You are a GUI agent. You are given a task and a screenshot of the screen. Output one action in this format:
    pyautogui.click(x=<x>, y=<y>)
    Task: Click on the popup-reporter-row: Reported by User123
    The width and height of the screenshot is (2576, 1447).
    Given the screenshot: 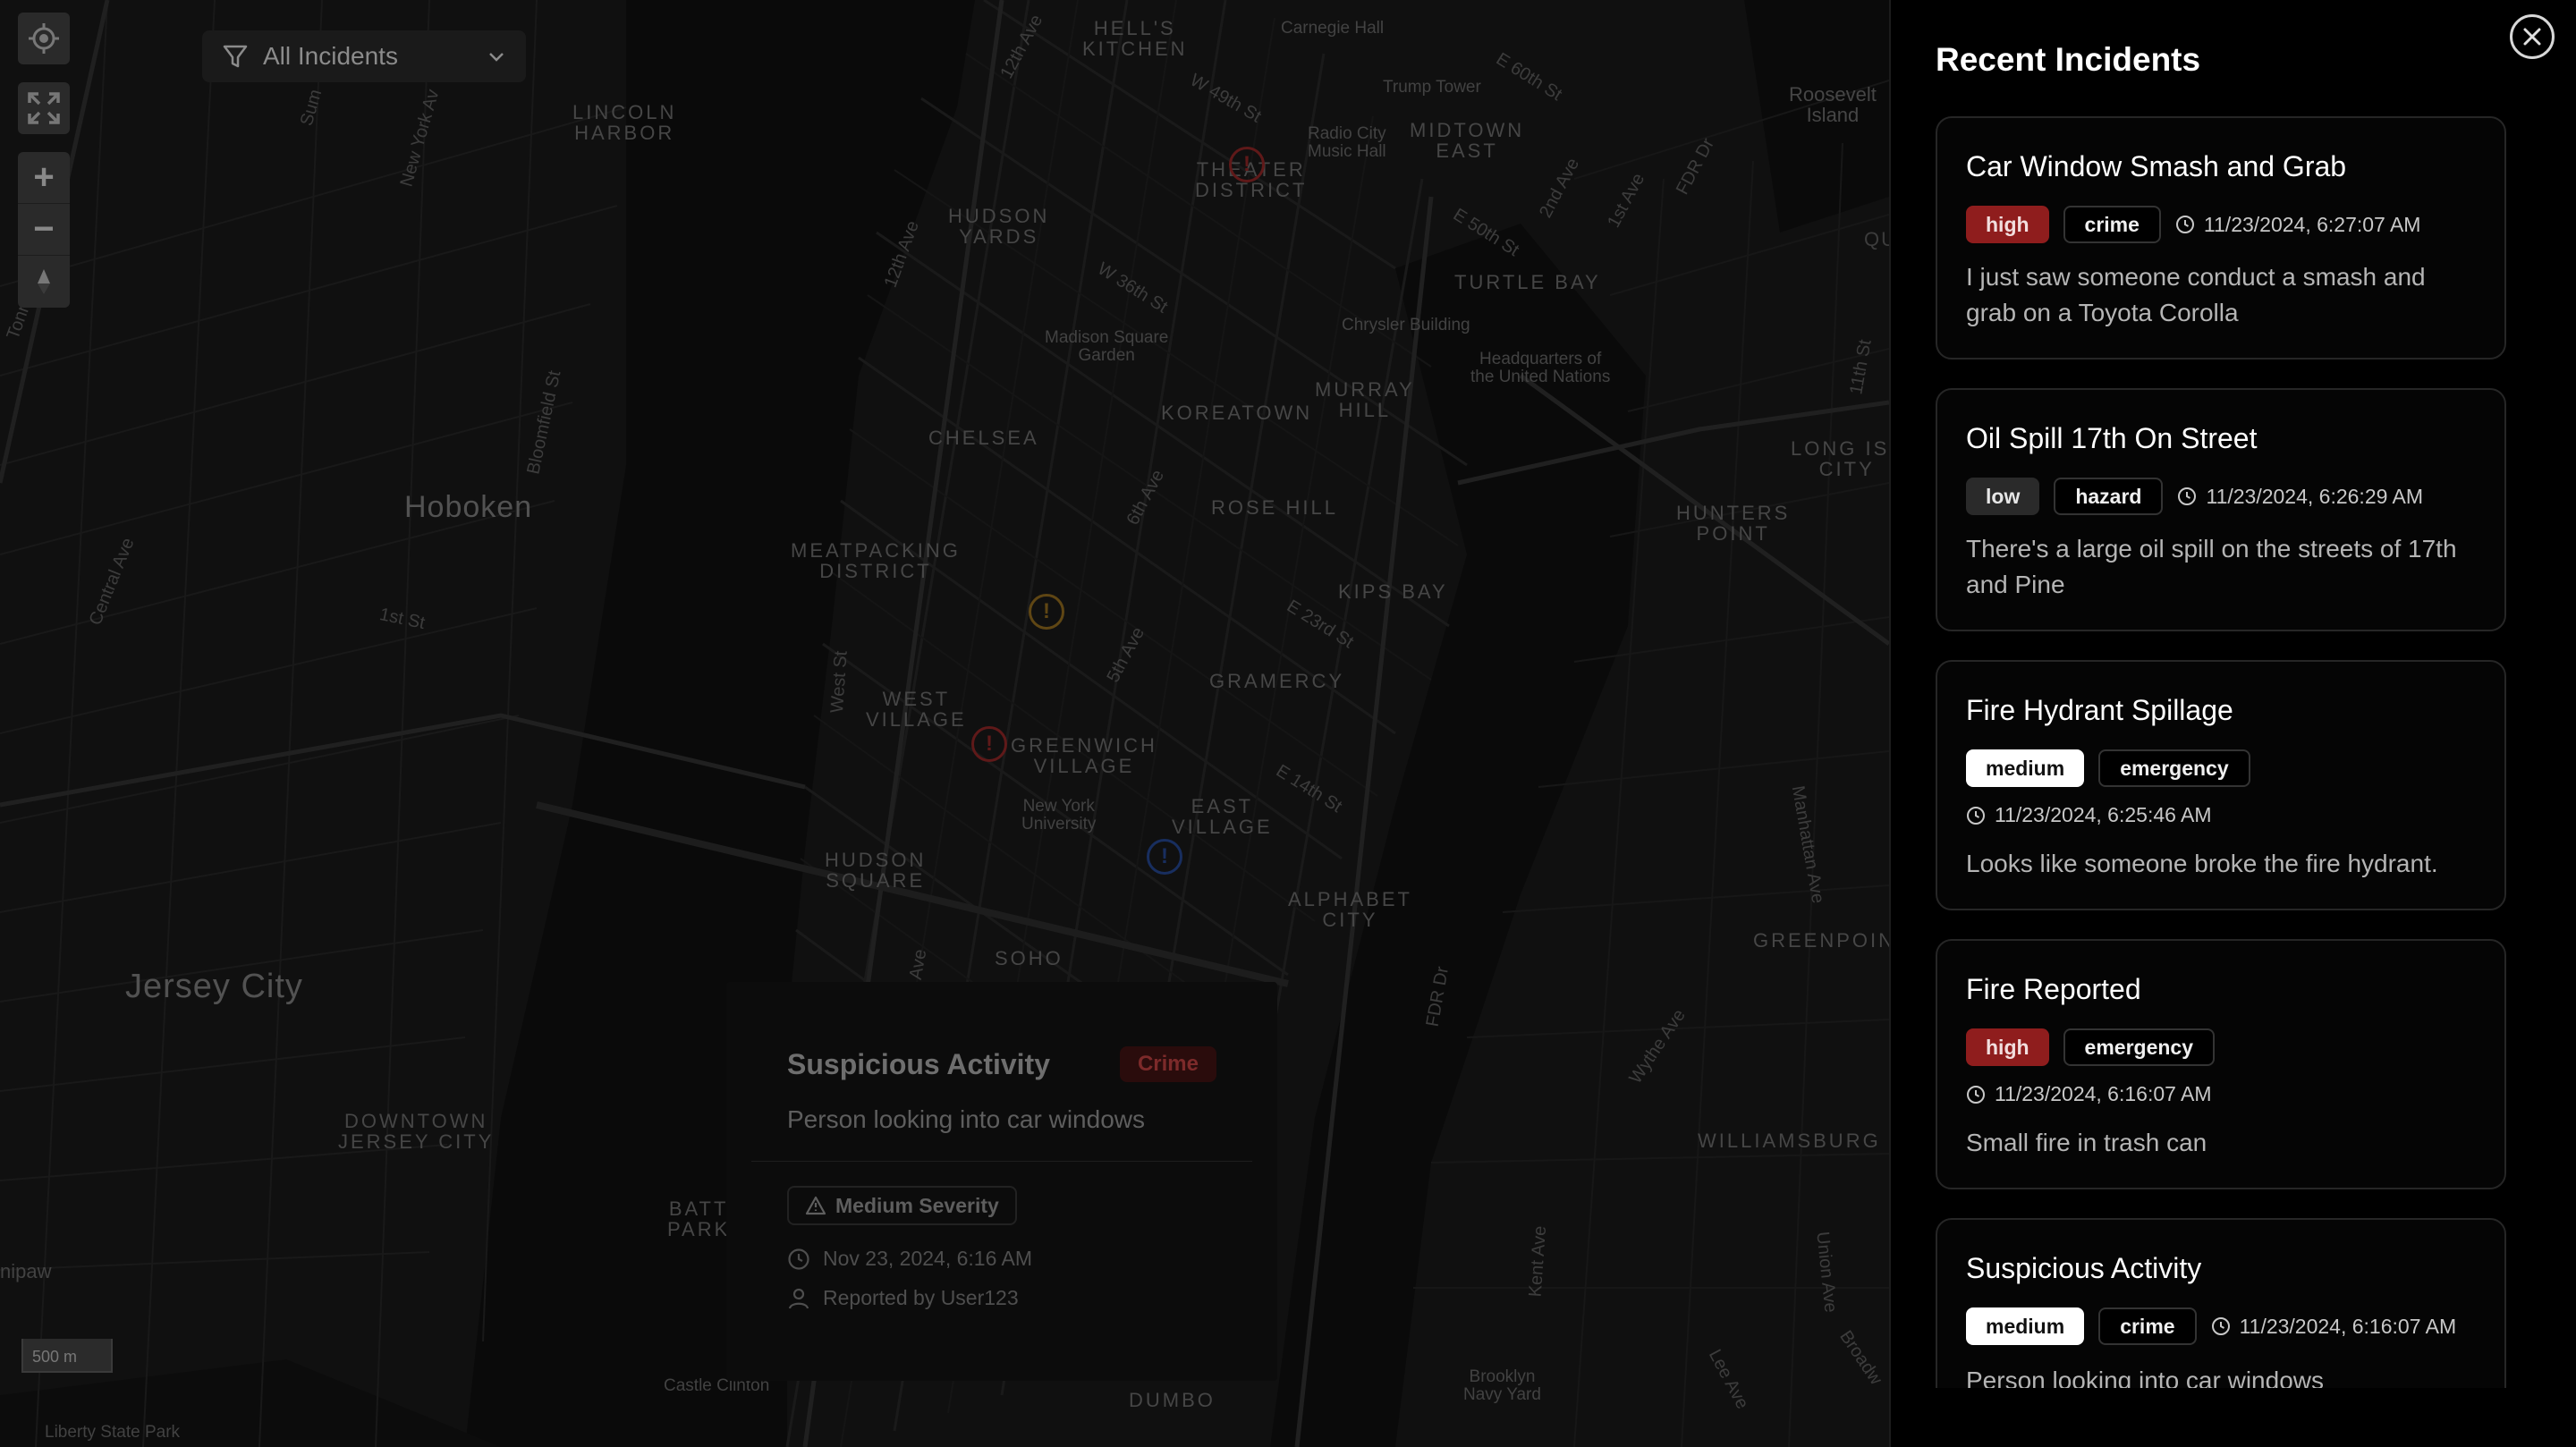 What is the action you would take?
    pyautogui.click(x=903, y=1298)
    